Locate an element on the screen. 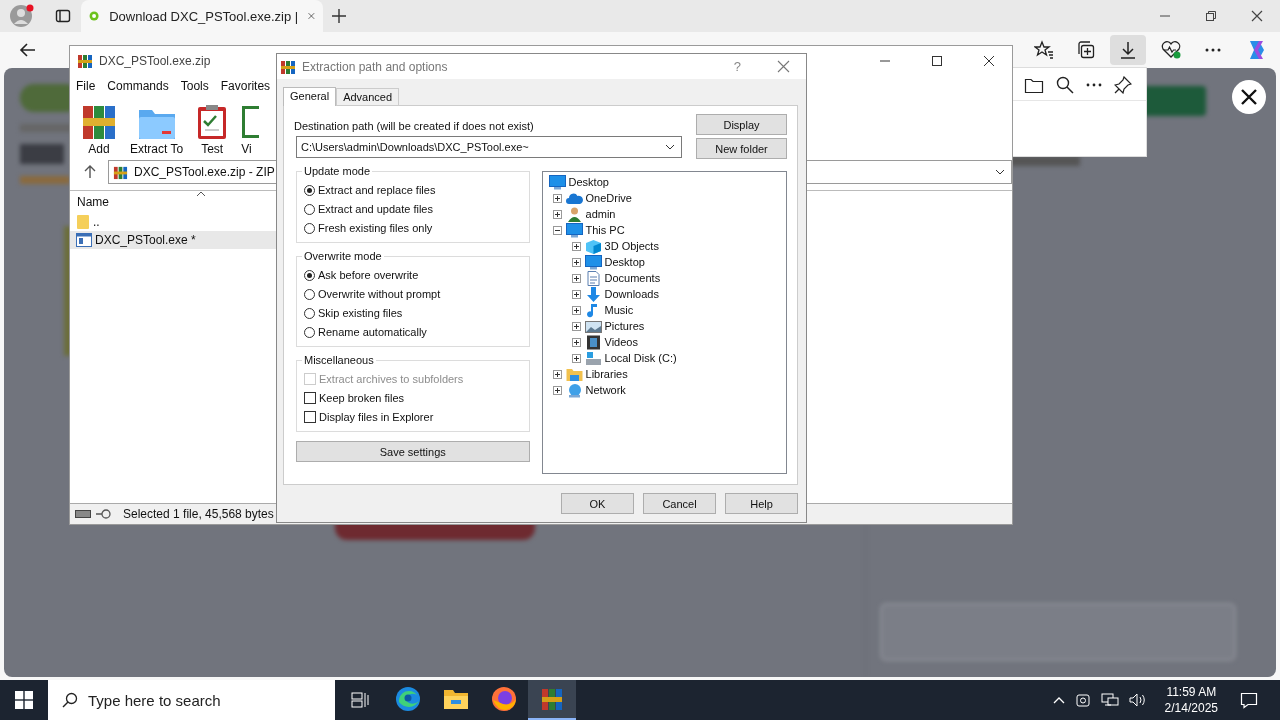 This screenshot has width=1280, height=720. search-field: Type here to search is located at coordinates (191, 700).